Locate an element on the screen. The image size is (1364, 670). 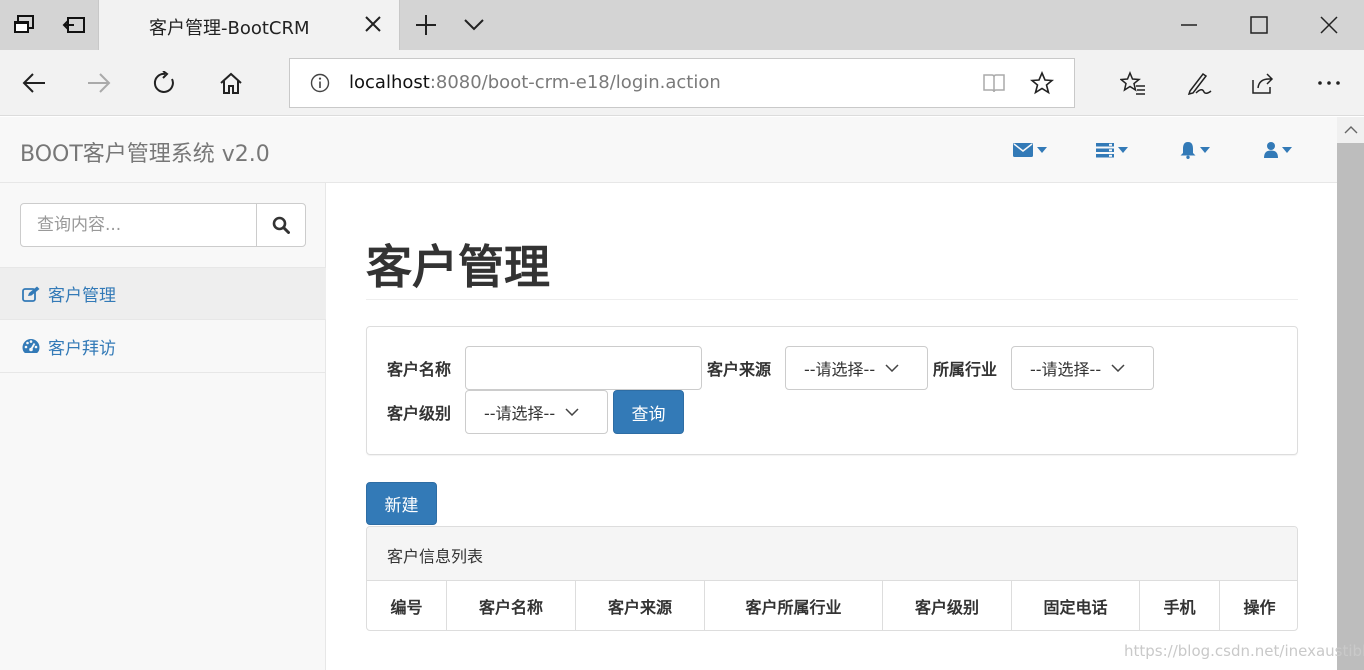
favorites-hub-icon is located at coordinates (1133, 83).